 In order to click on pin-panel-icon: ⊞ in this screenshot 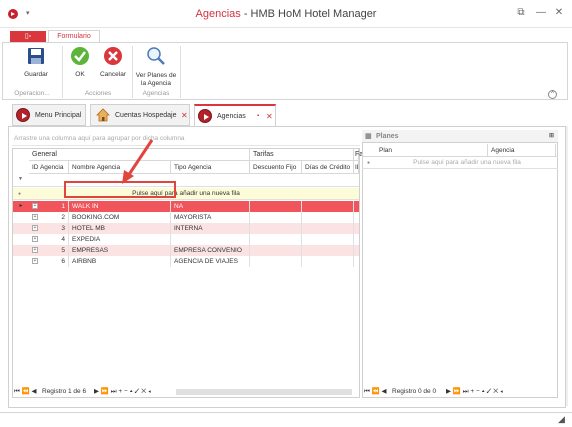, I will do `click(551, 136)`.